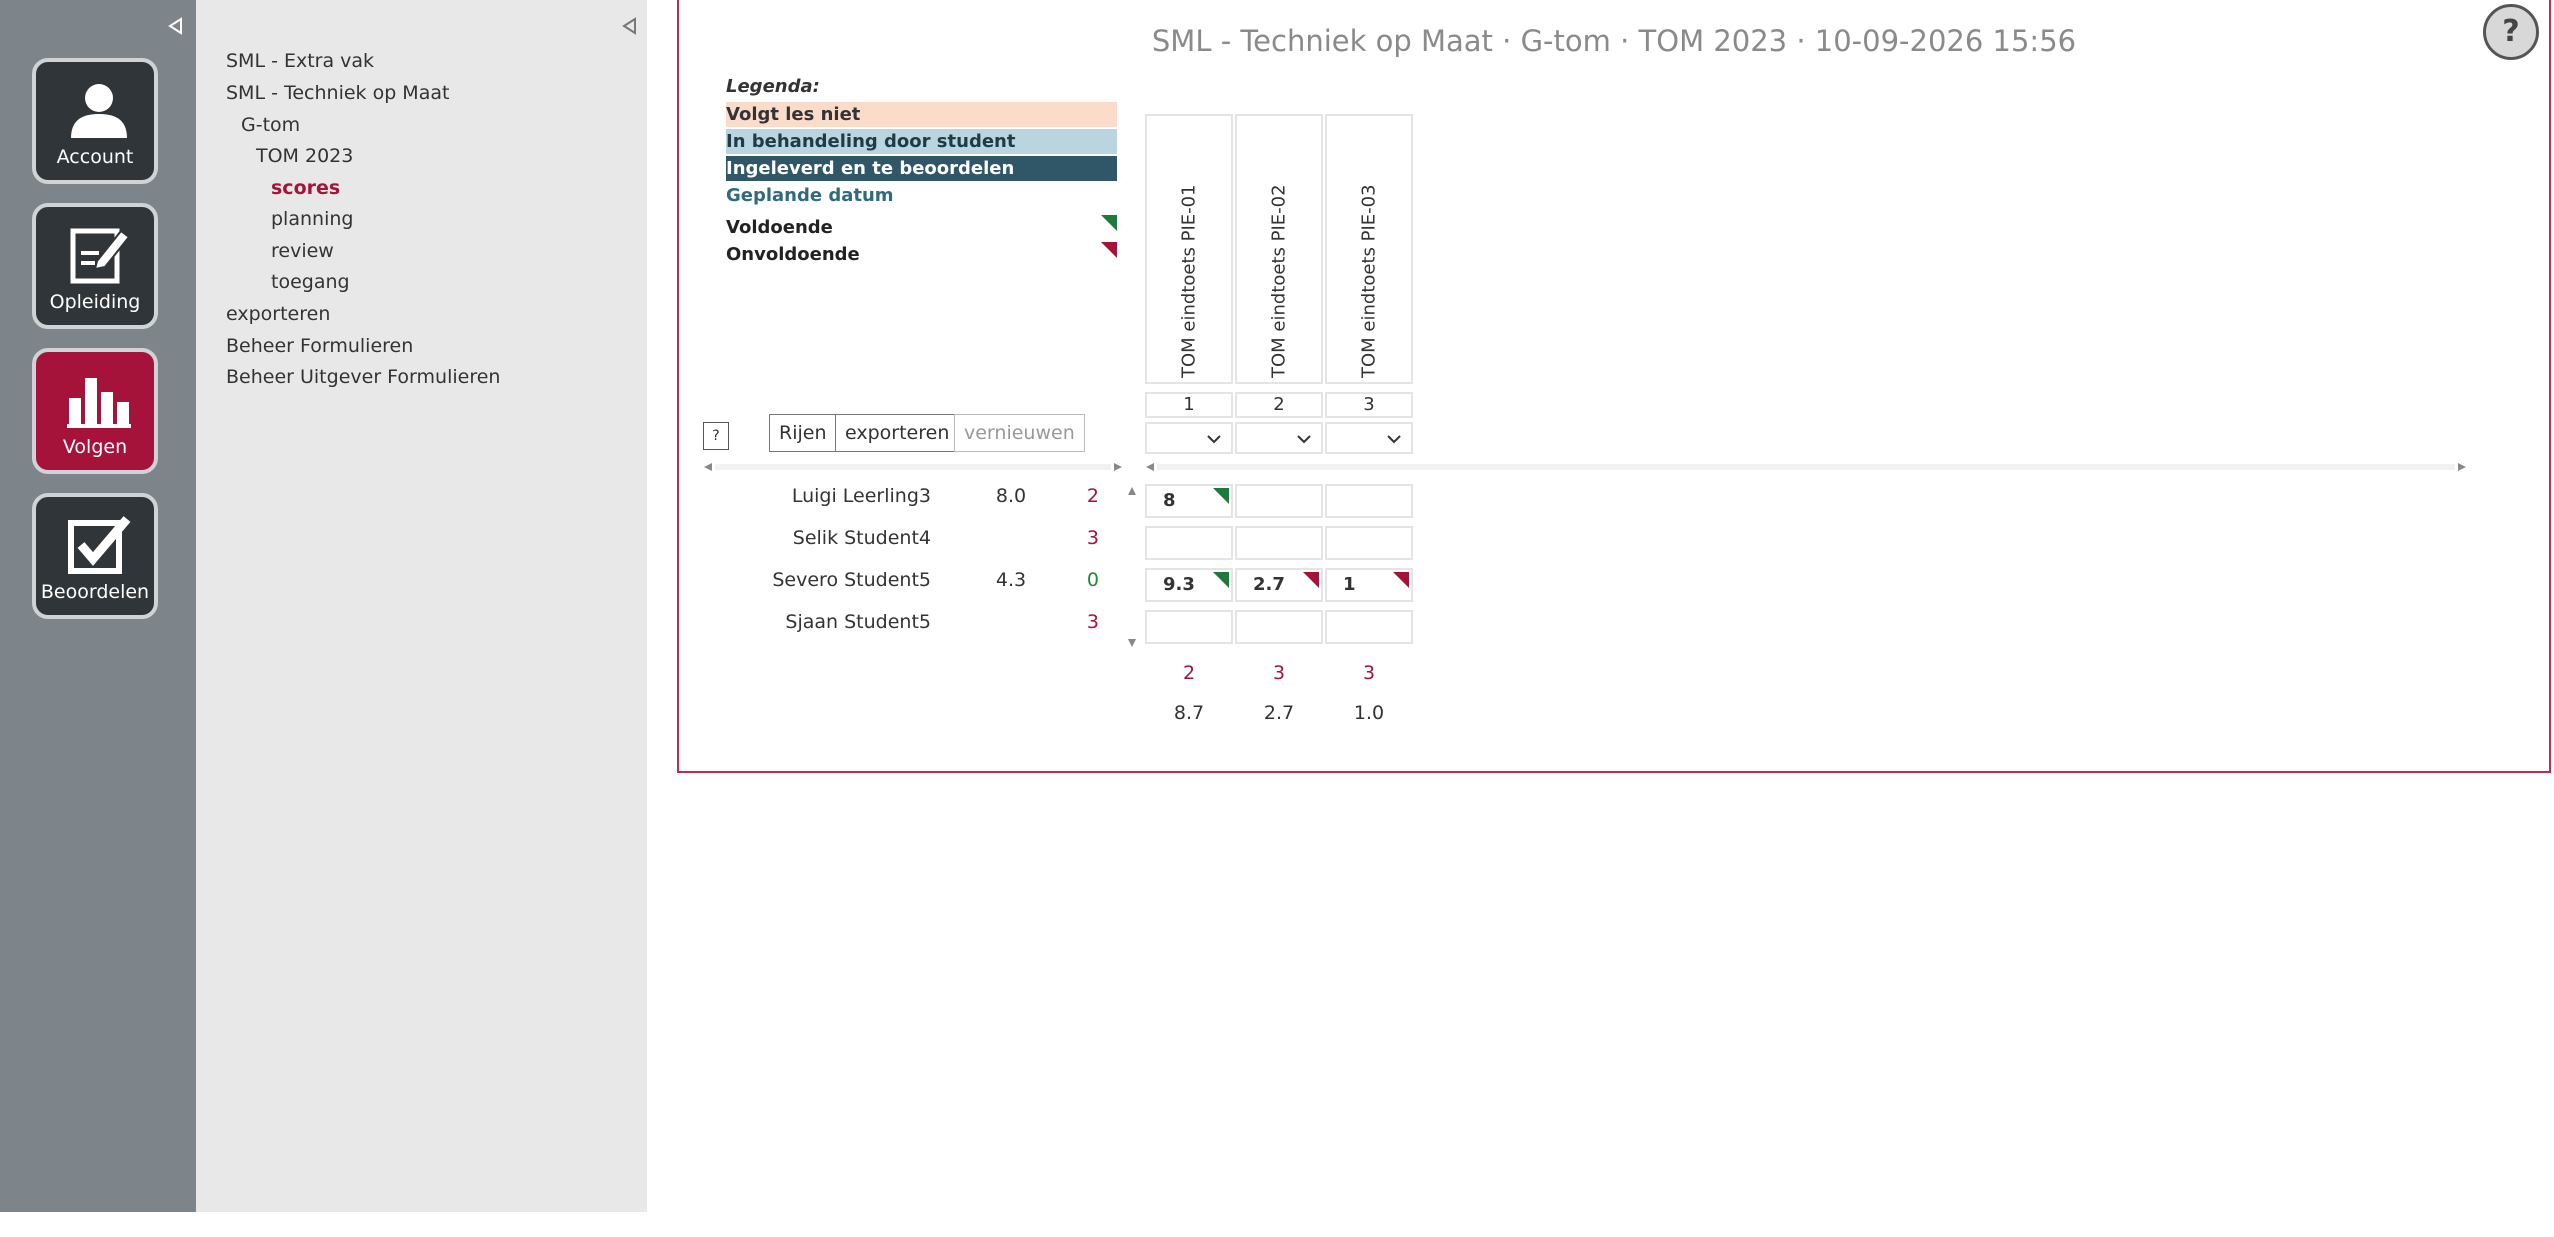 The height and width of the screenshot is (1237, 2554). I want to click on checkbox-icon, so click(99, 545).